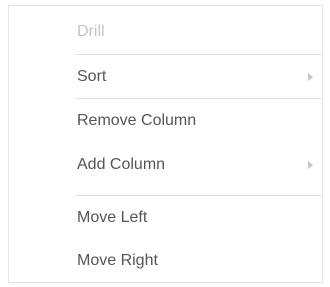 The image size is (330, 287). I want to click on menu-item-remove-column: Remove Column, so click(165, 121).